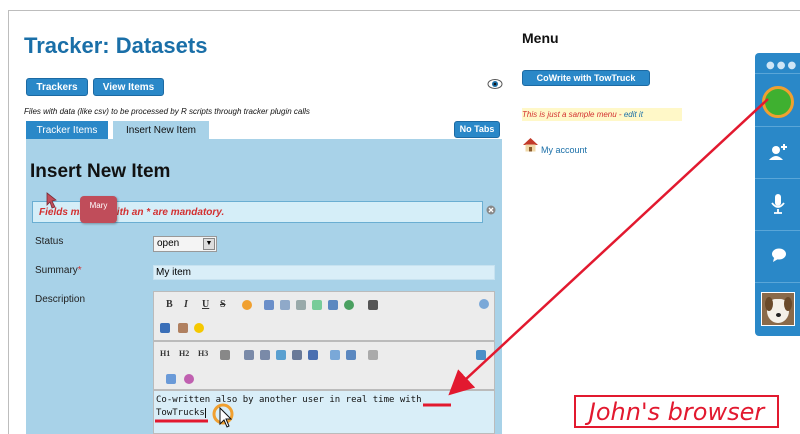 Image resolution: width=800 pixels, height=434 pixels. Describe the element at coordinates (183, 328) in the screenshot. I see `cube-icon` at that location.